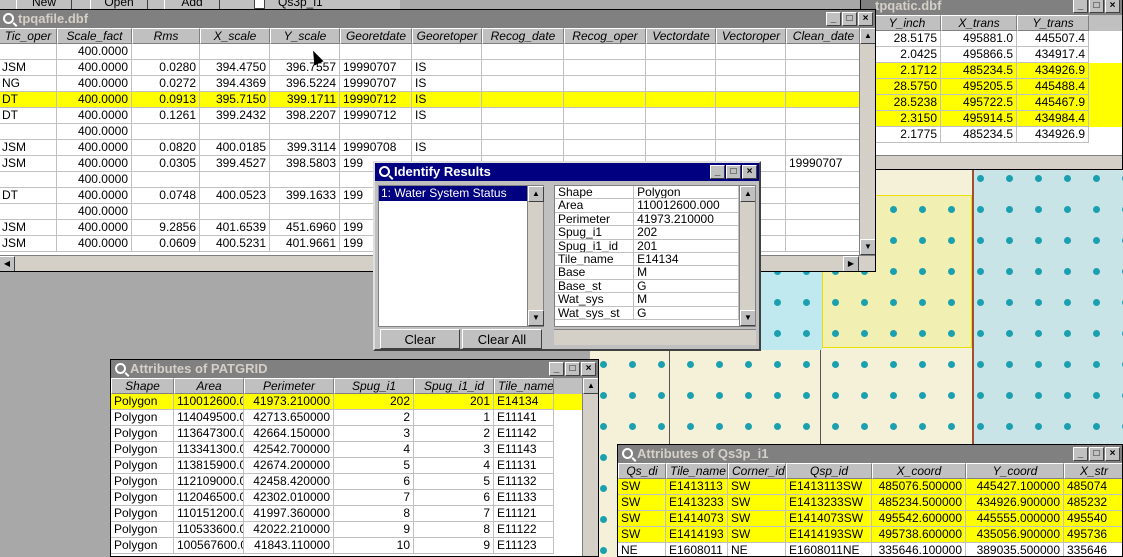 The height and width of the screenshot is (557, 1123). What do you see at coordinates (523, 36) in the screenshot?
I see `column-header: Recog_date` at bounding box center [523, 36].